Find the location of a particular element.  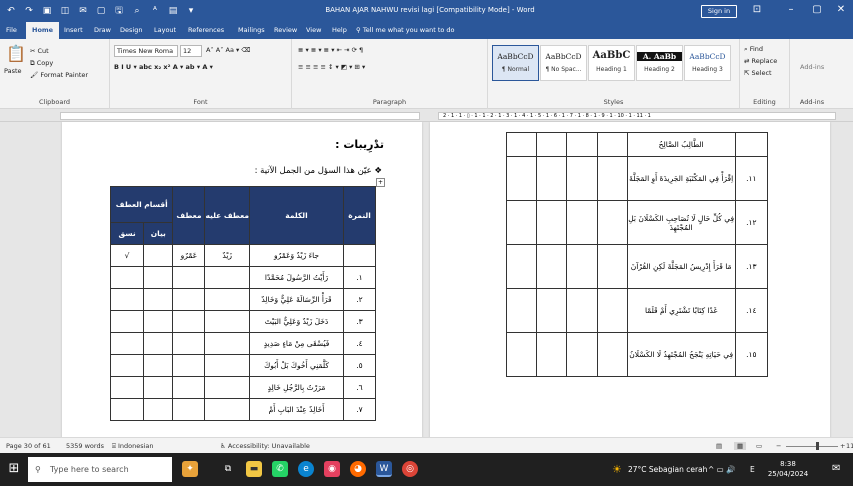

word-count: 5359 words is located at coordinates (85, 446).